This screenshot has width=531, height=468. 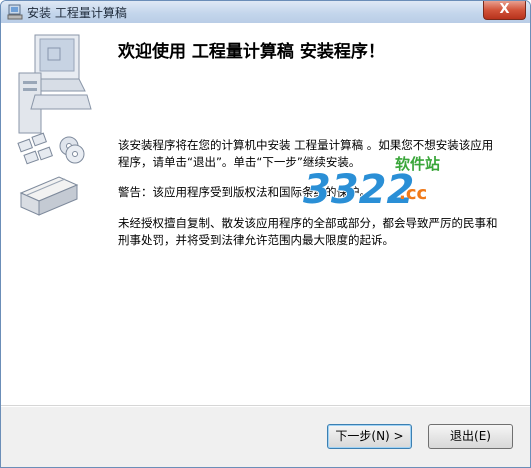 What do you see at coordinates (413, 193) in the screenshot?
I see `svg-text: .cc` at bounding box center [413, 193].